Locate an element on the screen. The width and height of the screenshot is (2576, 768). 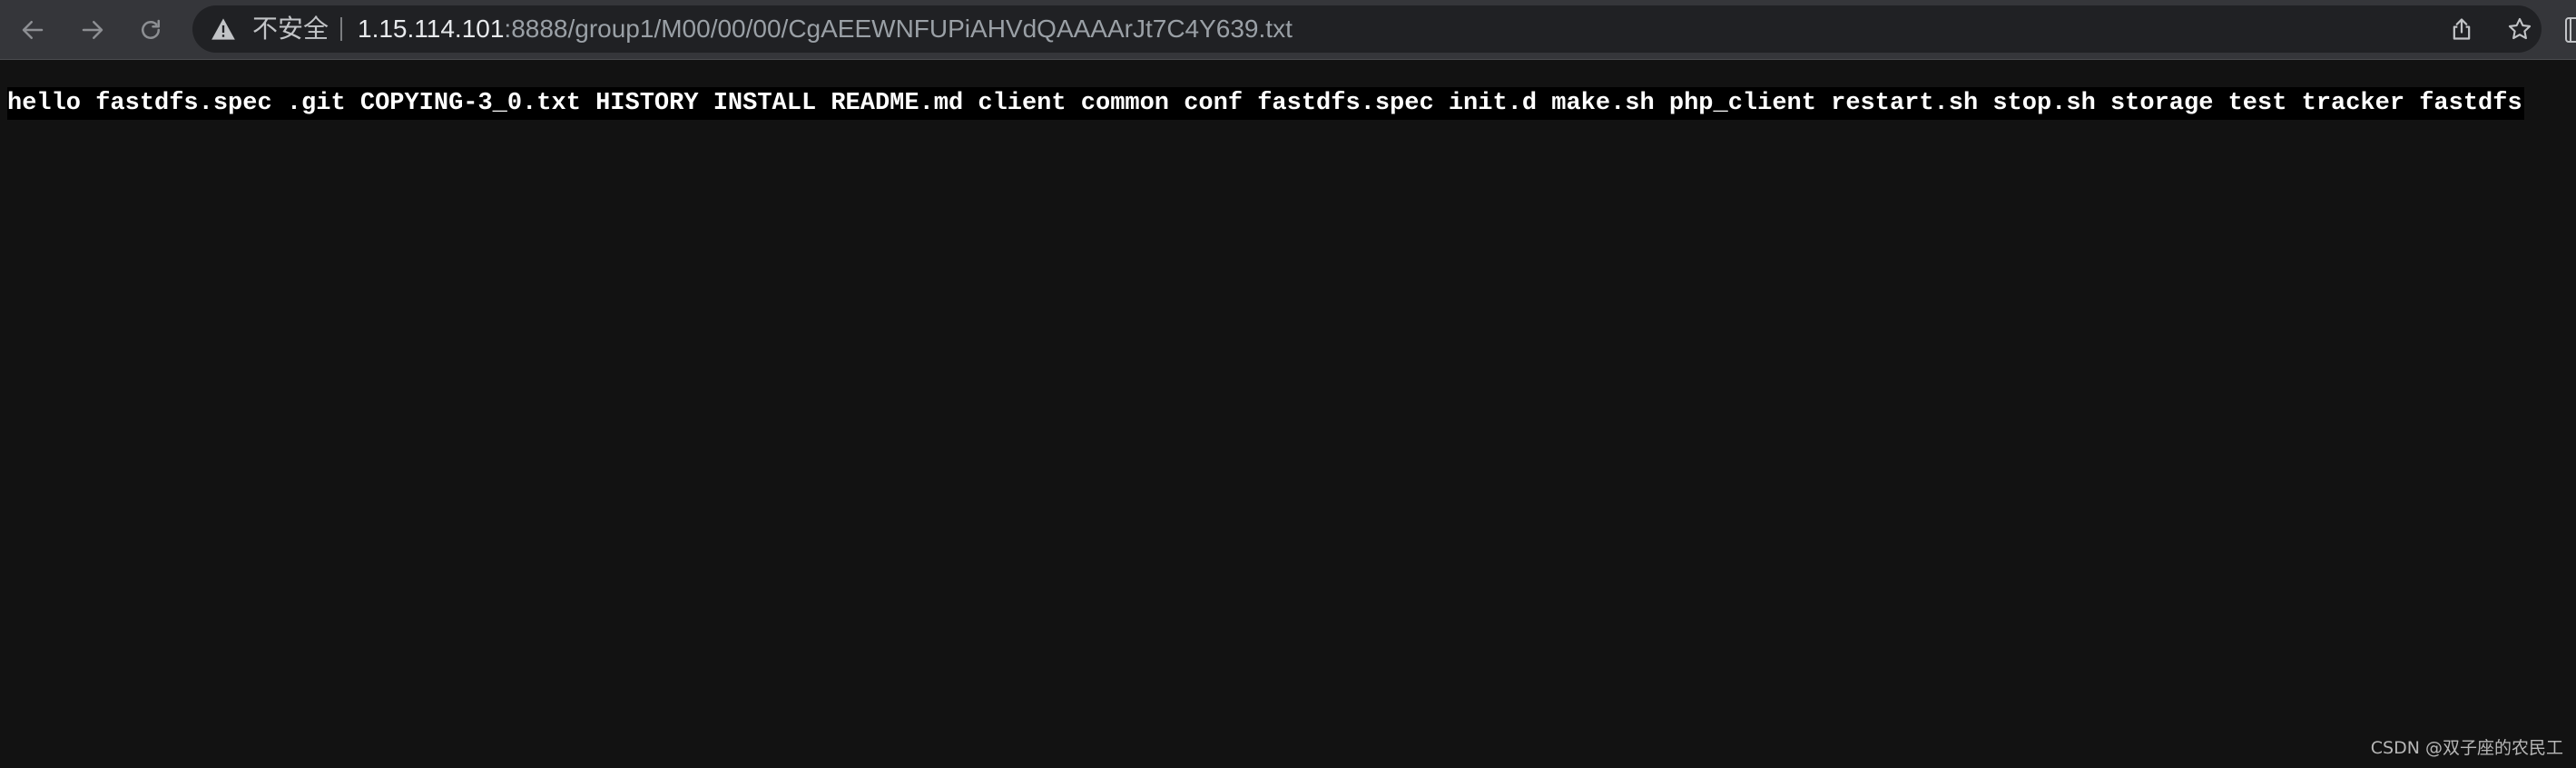
forward-button is located at coordinates (92, 30).